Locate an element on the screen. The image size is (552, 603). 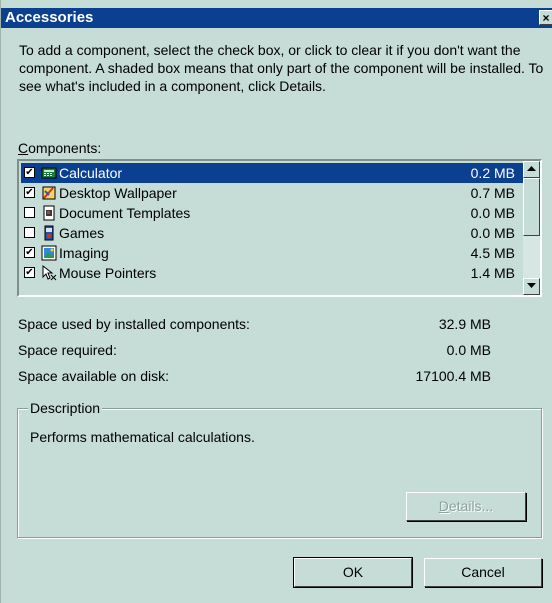
space-used-value: 32.9 MB is located at coordinates (464, 324).